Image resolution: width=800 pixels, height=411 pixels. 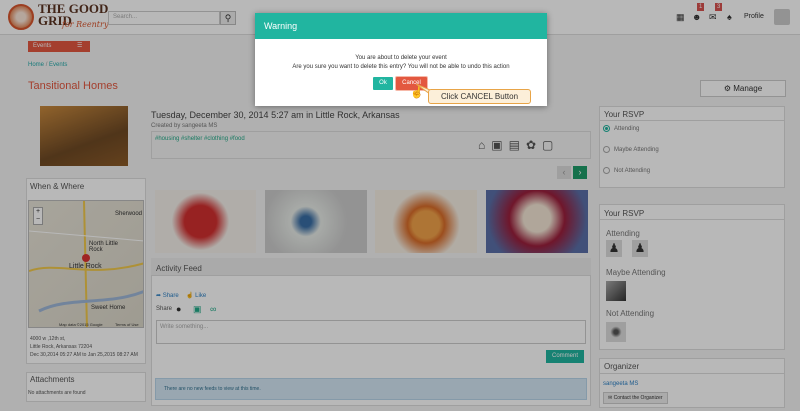 I want to click on dialog-title: Warning, so click(x=401, y=26).